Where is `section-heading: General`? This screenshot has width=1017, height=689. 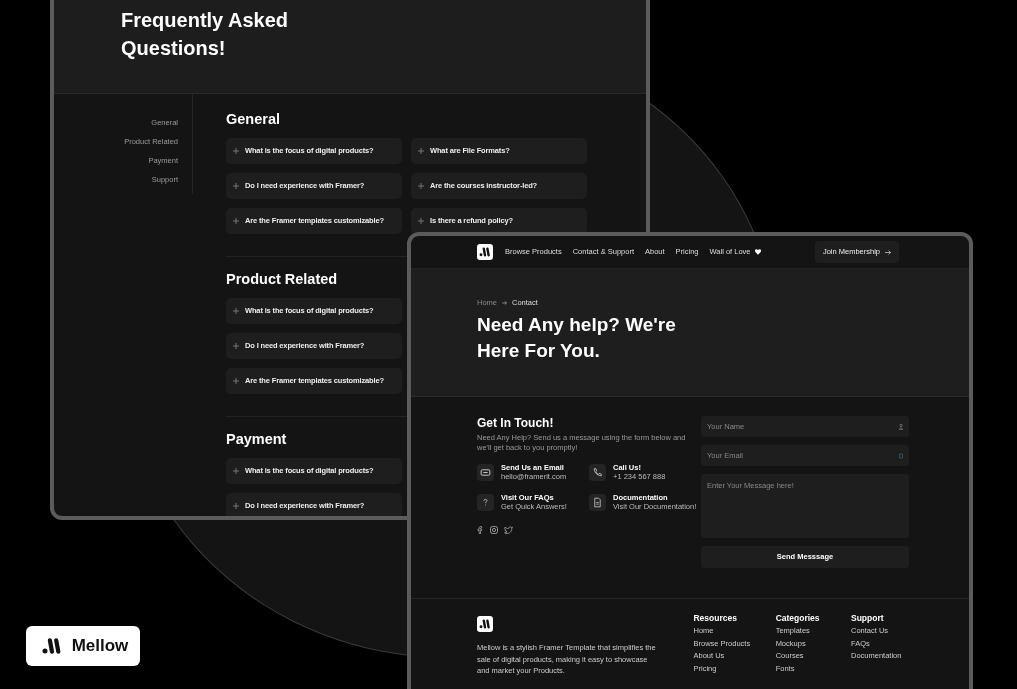 section-heading: General is located at coordinates (253, 119).